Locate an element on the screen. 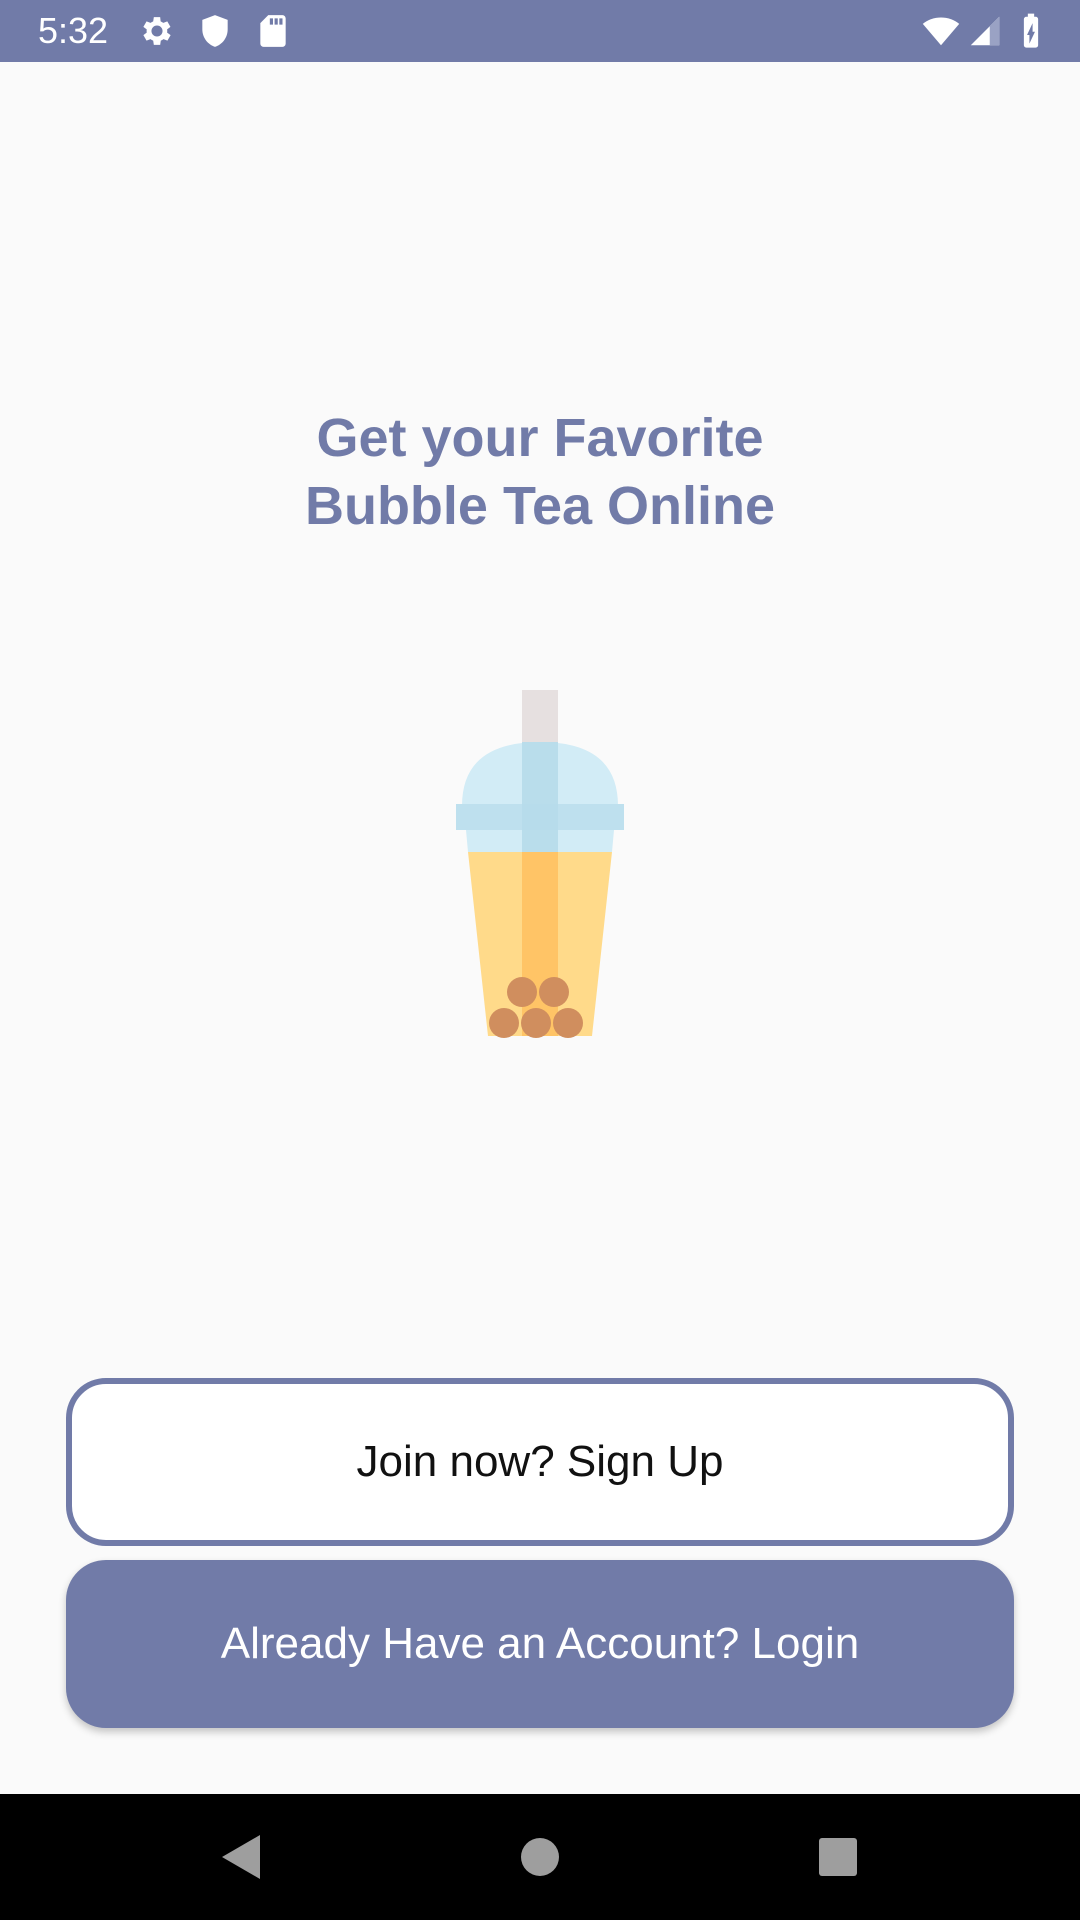  signup-button: Join now? Sign Up is located at coordinates (540, 1462).